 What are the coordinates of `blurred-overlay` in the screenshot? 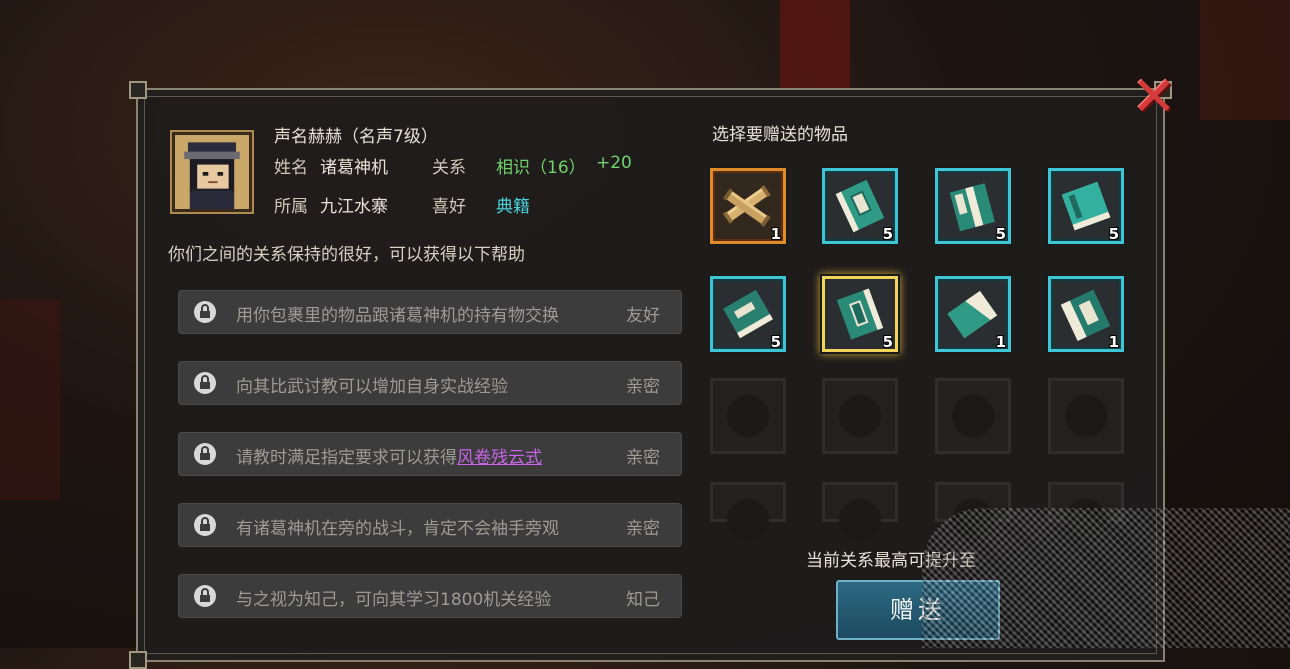 It's located at (1106, 578).